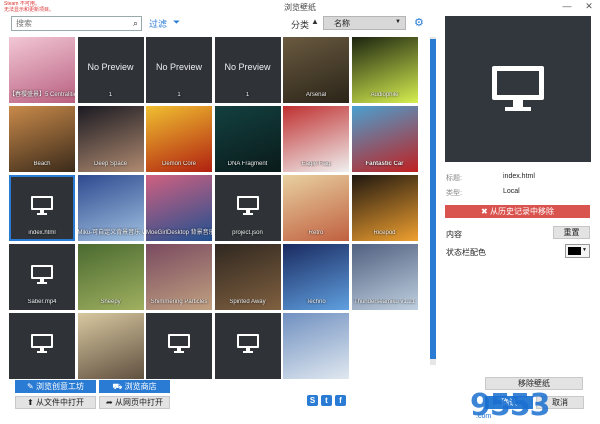 The width and height of the screenshot is (600, 424). I want to click on close-icon: ✖, so click(485, 211).